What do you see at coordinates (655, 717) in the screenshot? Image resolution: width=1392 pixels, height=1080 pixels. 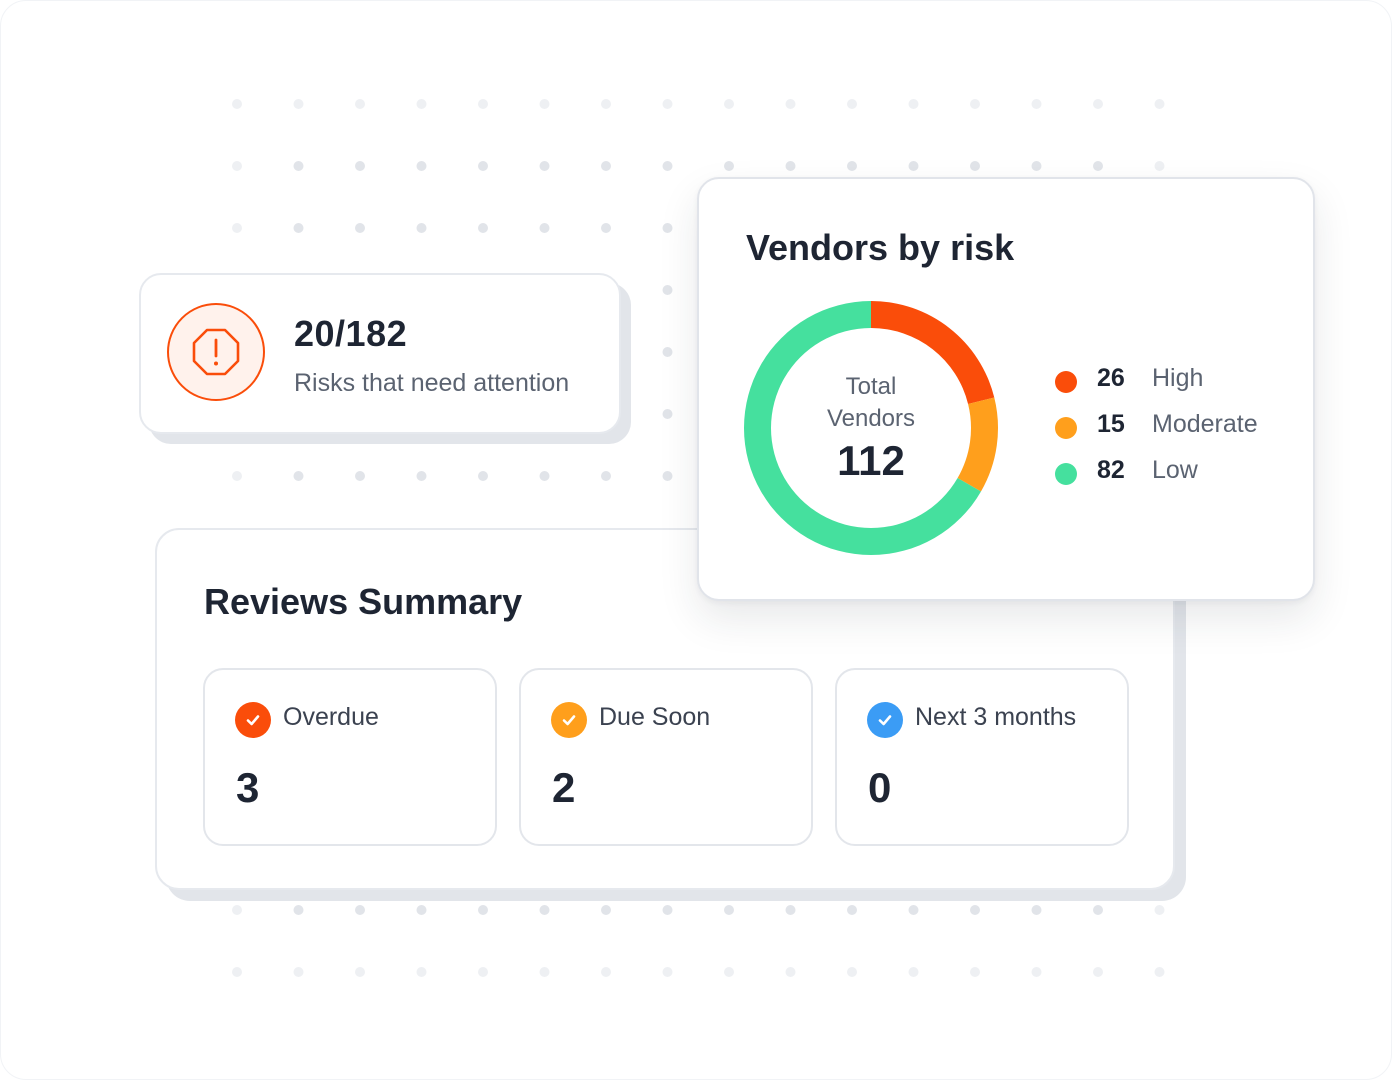 I see `due-soon-label: Due Soon` at bounding box center [655, 717].